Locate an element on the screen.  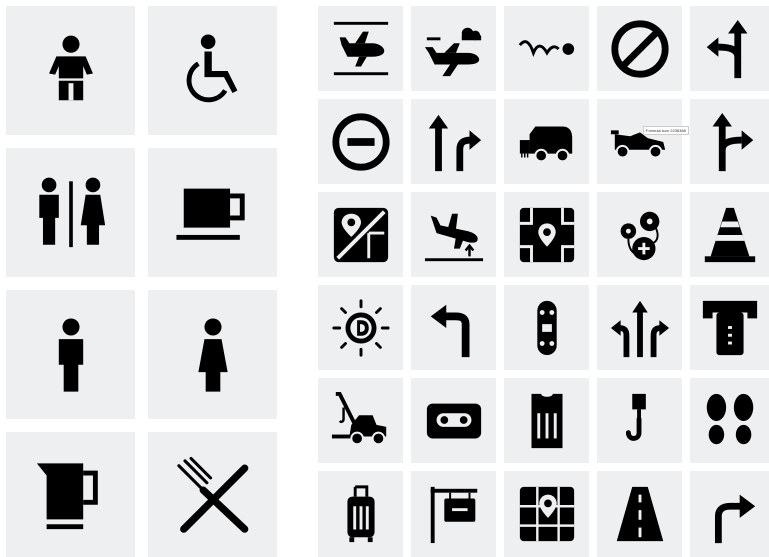
hanging-sign-icon is located at coordinates (453, 515).